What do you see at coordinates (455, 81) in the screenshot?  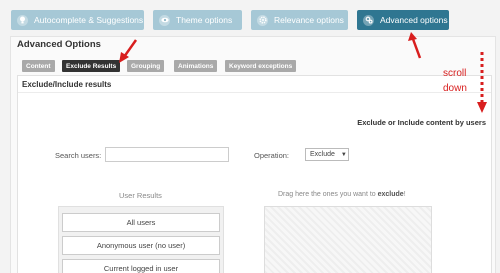 I see `scroll-down-annotation: scroll down` at bounding box center [455, 81].